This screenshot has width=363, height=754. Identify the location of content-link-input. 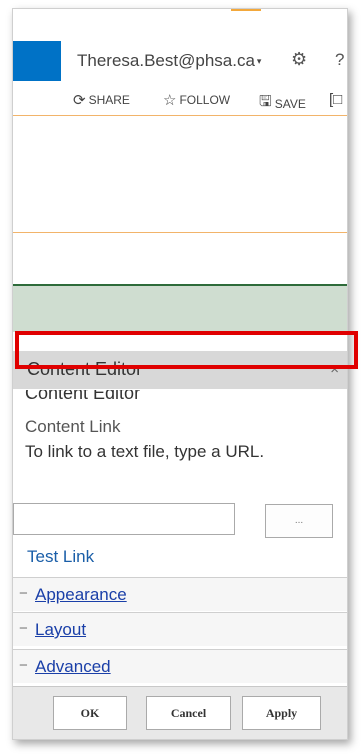
(124, 519).